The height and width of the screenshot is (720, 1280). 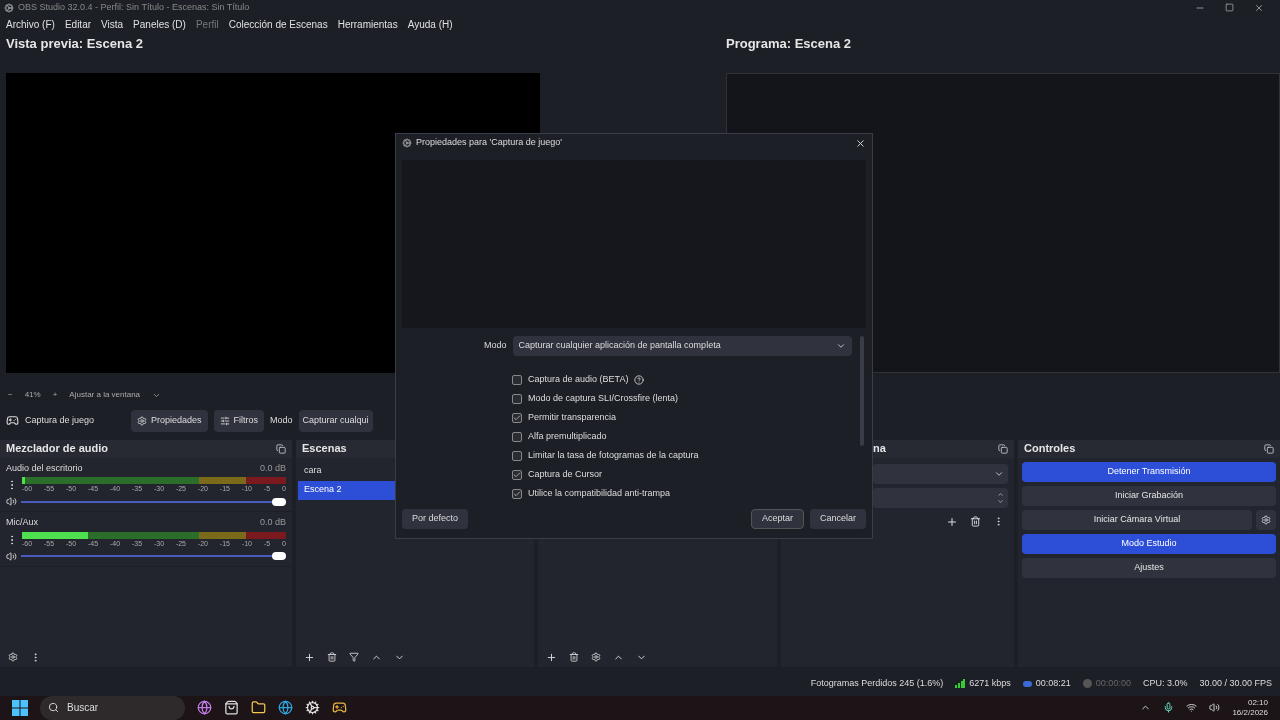 I want to click on checkbox-label: Alfa premultiplicado, so click(x=567, y=437).